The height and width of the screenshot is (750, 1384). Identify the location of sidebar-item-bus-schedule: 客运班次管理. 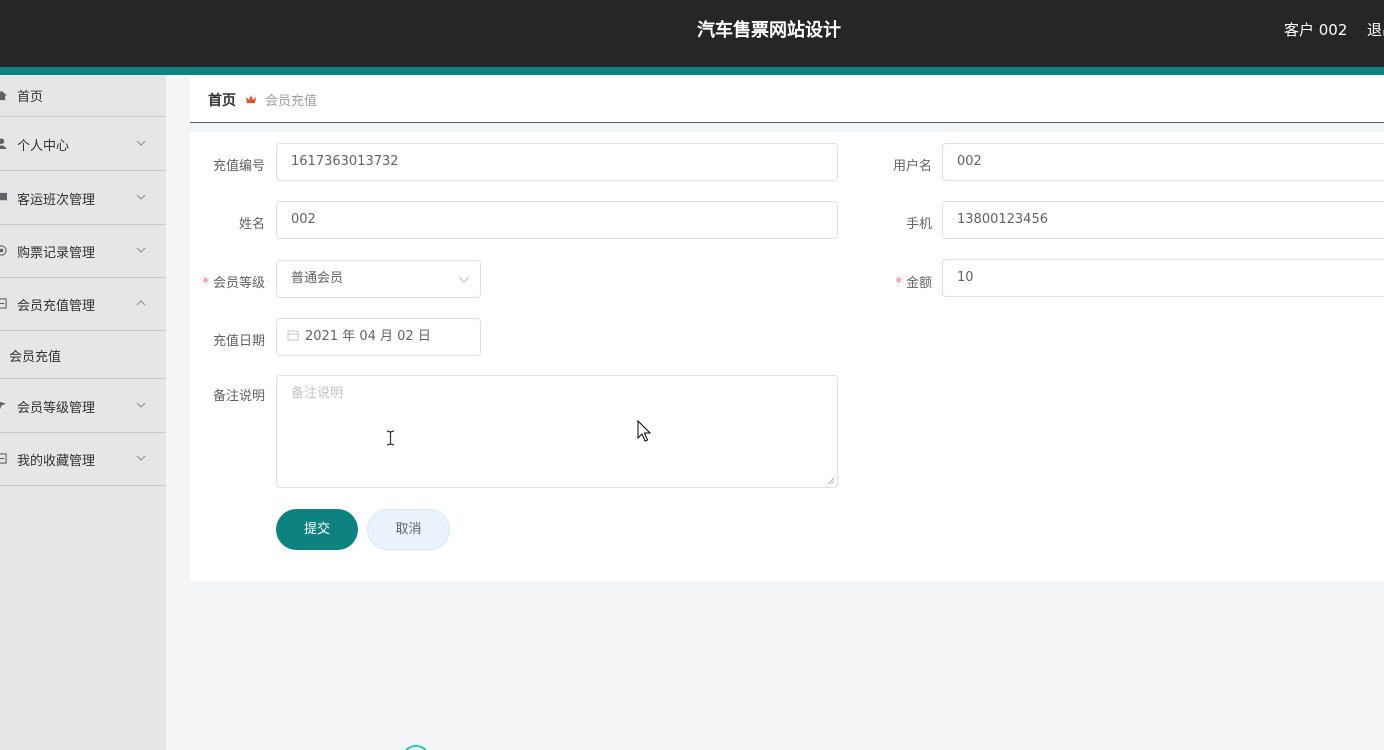
(83, 198).